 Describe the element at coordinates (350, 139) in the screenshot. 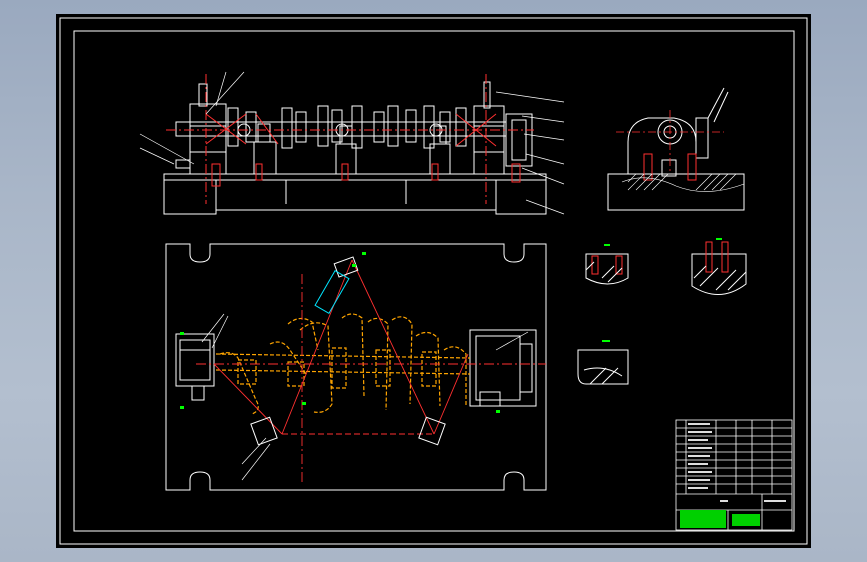

I see `front-section-lines` at that location.